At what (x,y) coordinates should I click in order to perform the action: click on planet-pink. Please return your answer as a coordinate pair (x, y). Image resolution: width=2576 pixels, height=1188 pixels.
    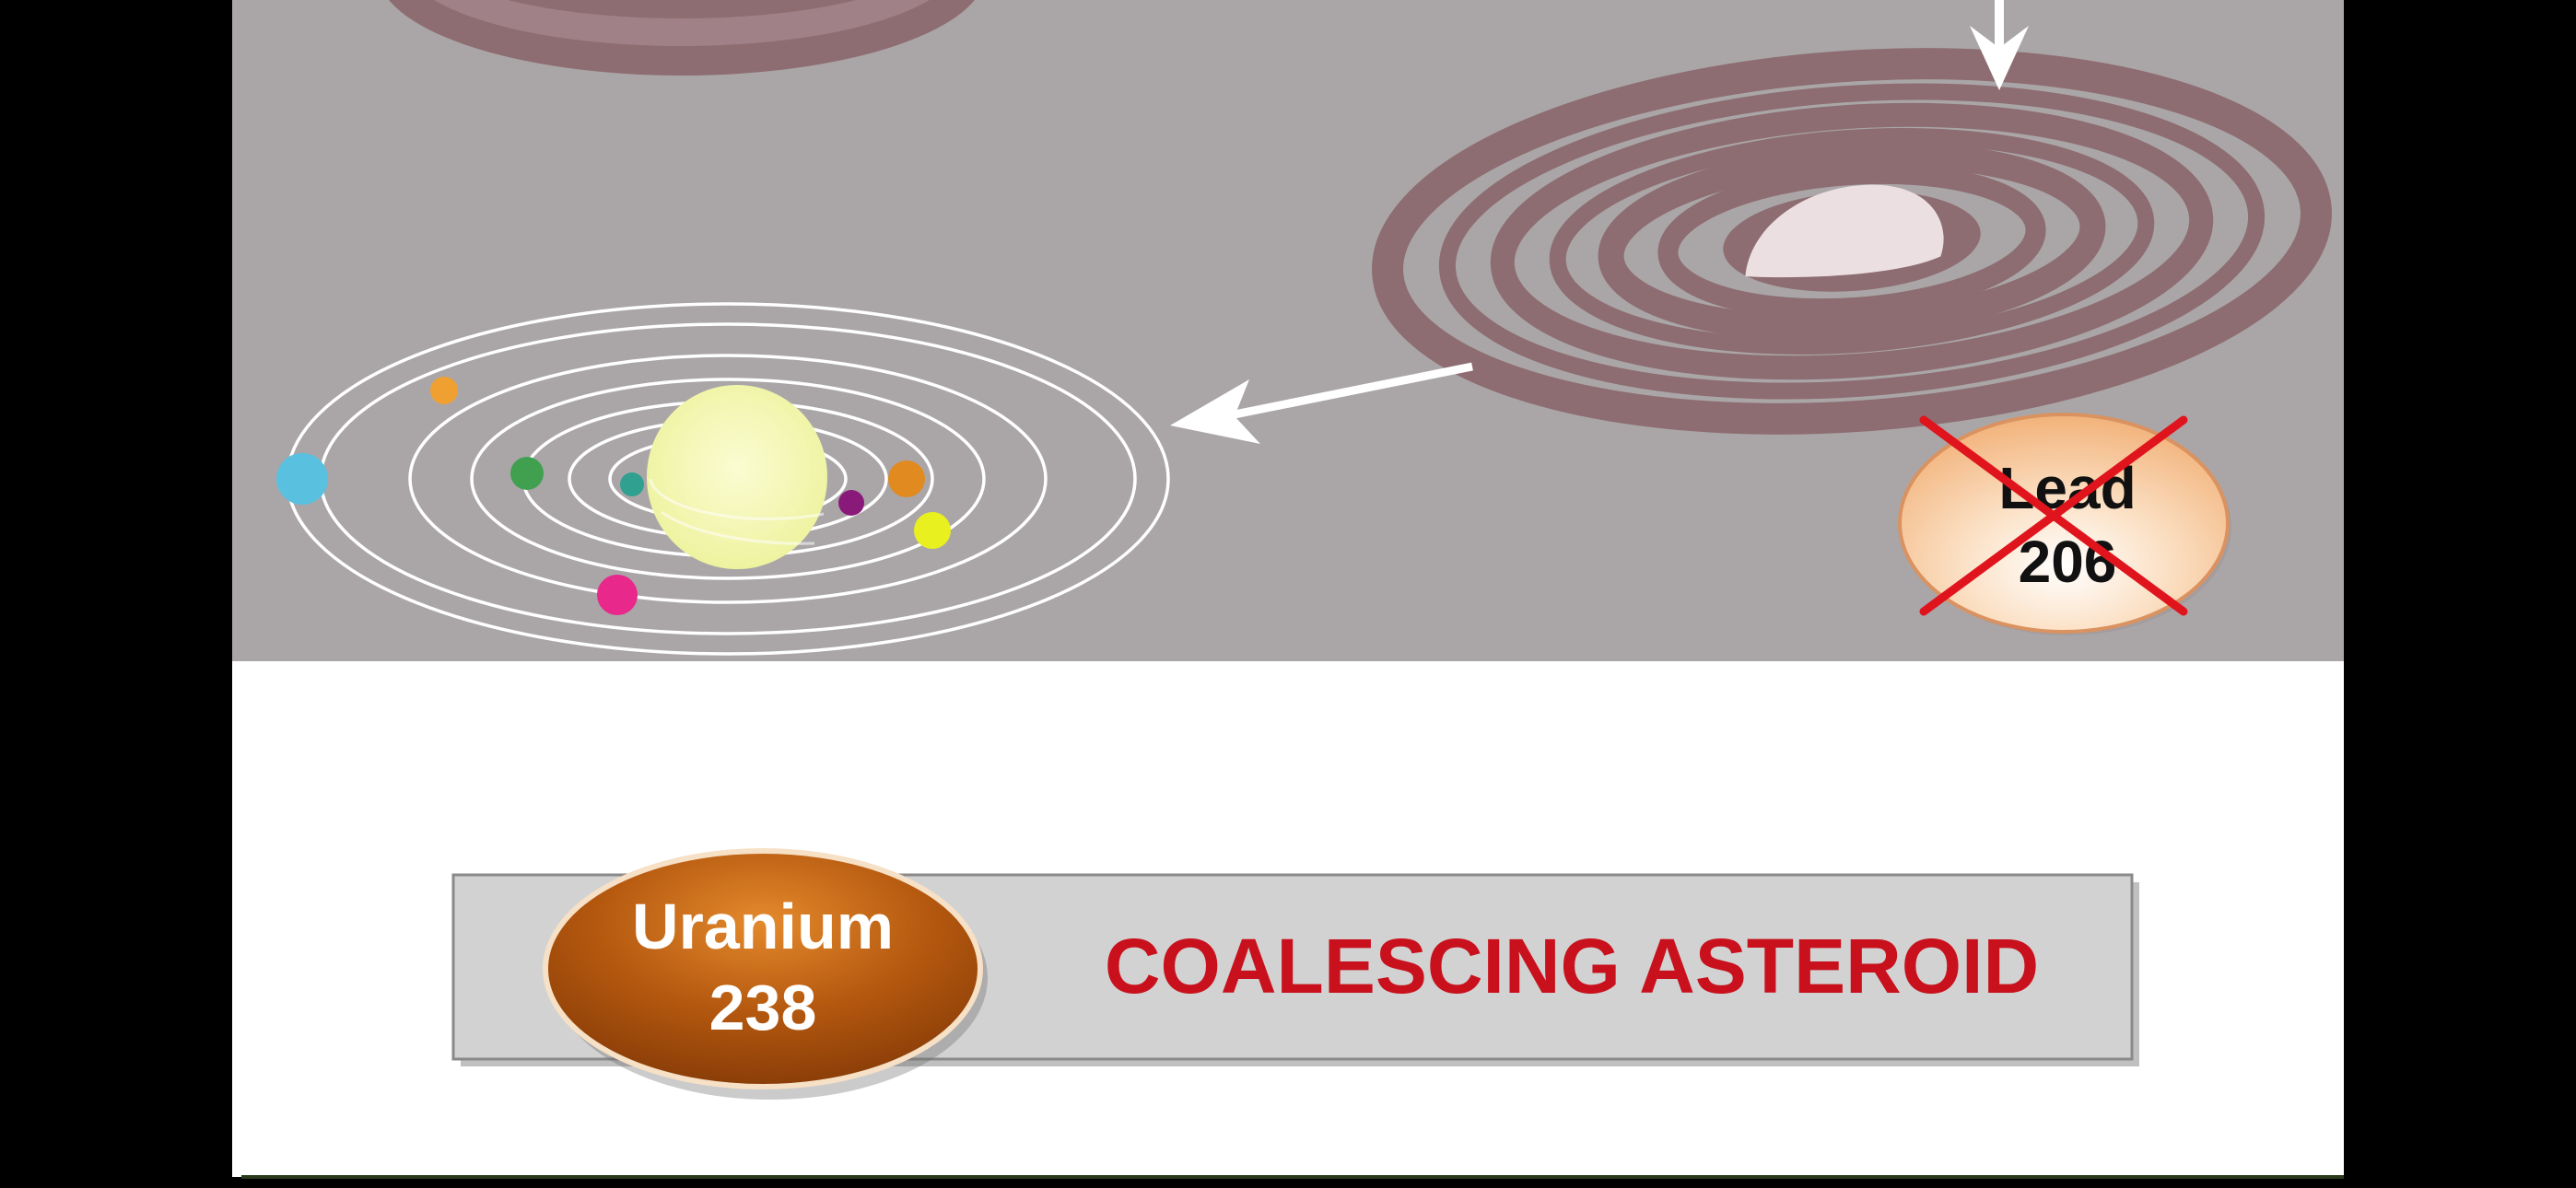
    Looking at the image, I should click on (617, 595).